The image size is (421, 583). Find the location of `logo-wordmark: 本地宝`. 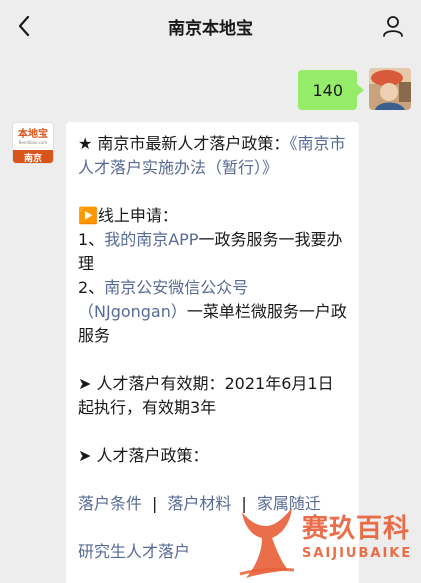

logo-wordmark: 本地宝 is located at coordinates (33, 134).